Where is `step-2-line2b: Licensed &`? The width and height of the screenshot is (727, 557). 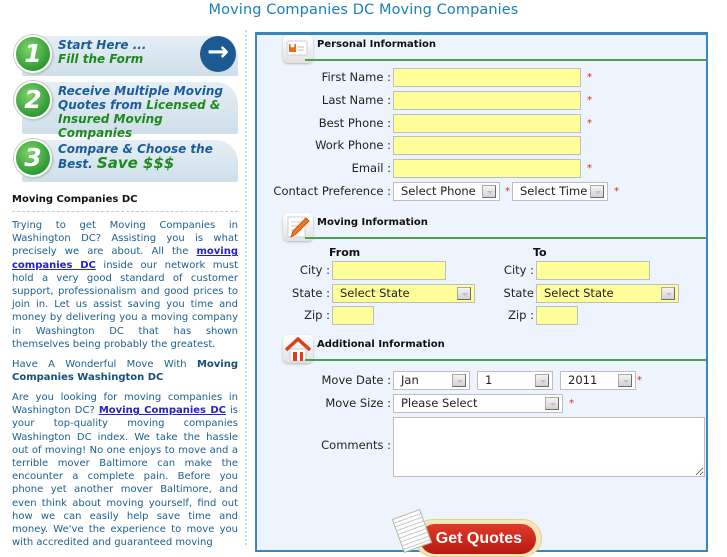
step-2-line2b: Licensed & is located at coordinates (183, 105).